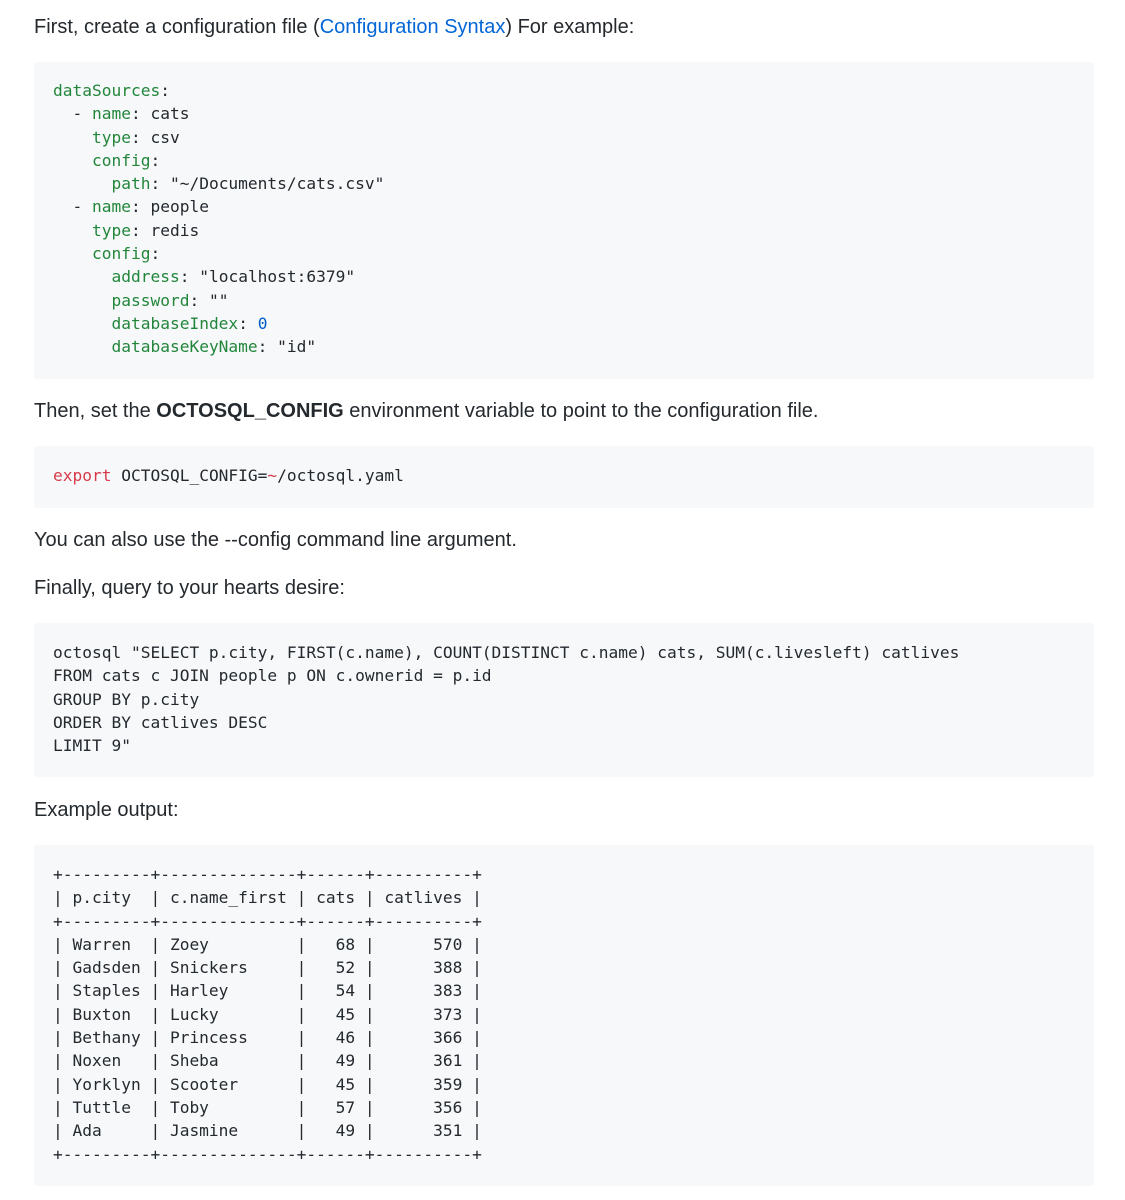 This screenshot has height=1200, width=1125. I want to click on finally-paragraph: Finally, query to your hearts desire:, so click(189, 588).